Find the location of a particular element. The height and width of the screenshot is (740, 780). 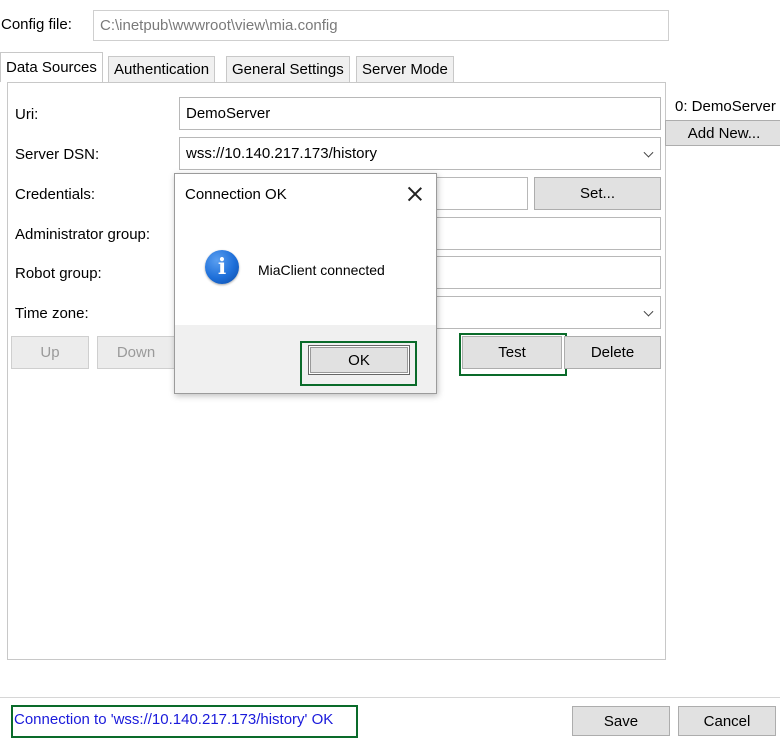

delete-button: Delete is located at coordinates (612, 352).